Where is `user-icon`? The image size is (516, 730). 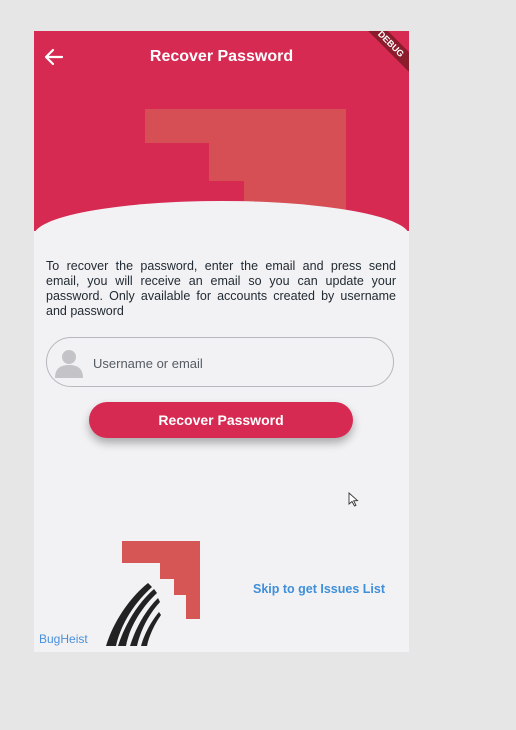
user-icon is located at coordinates (69, 364).